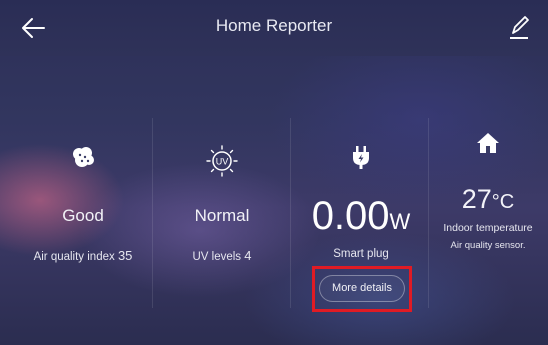  I want to click on highlight-box: More details, so click(362, 289).